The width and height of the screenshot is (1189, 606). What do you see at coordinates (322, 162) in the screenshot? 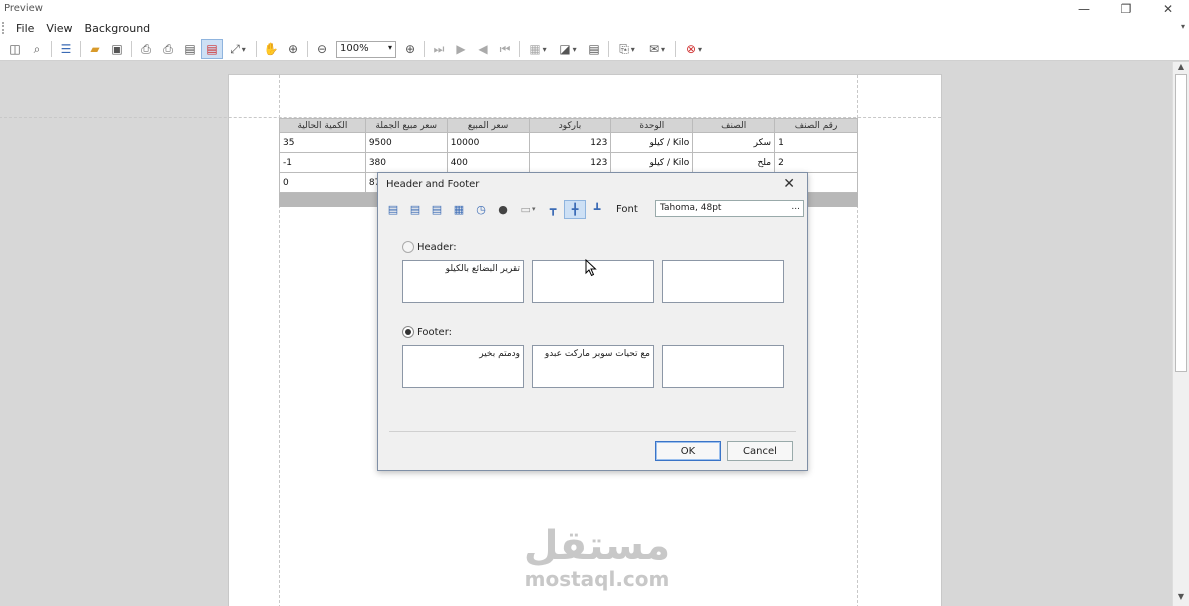
I see `cell-qty: -1` at bounding box center [322, 162].